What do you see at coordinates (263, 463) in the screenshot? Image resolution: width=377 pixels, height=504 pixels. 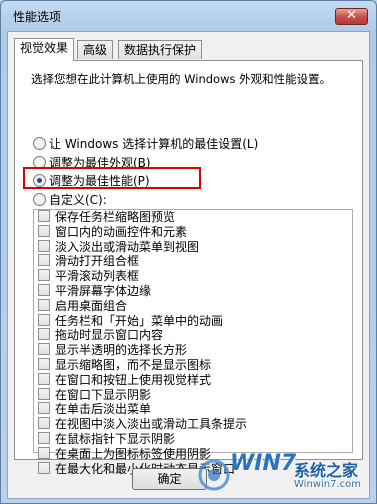 I see `watermark-logo-text: WIN7` at bounding box center [263, 463].